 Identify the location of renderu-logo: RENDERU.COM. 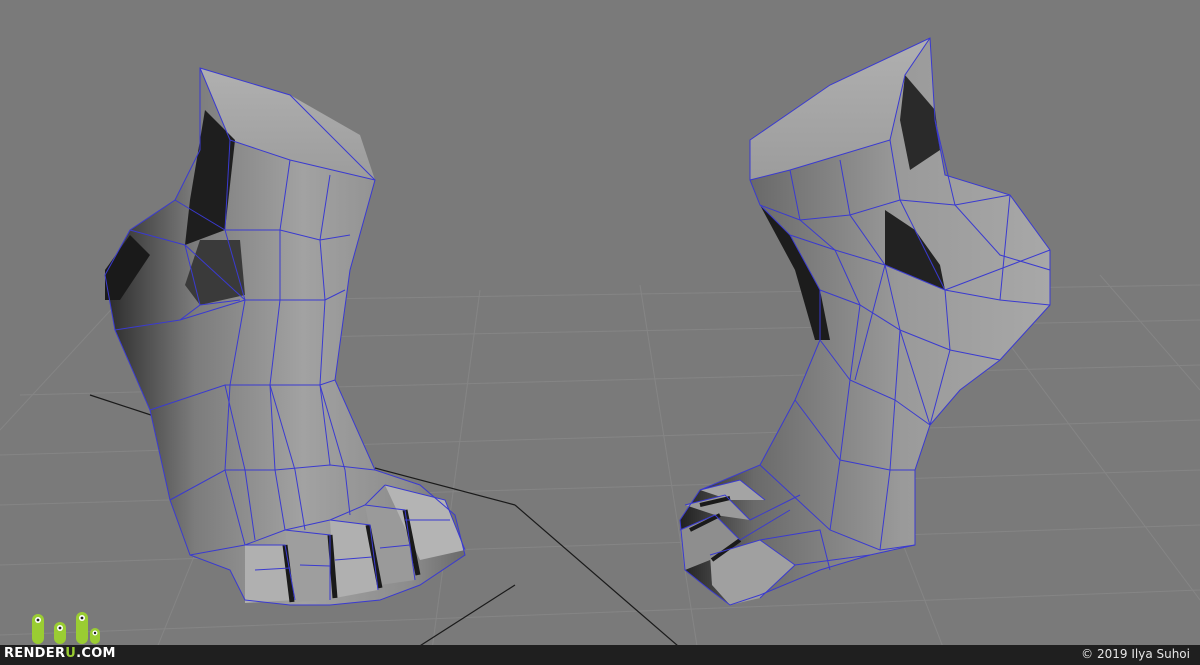
(60, 635).